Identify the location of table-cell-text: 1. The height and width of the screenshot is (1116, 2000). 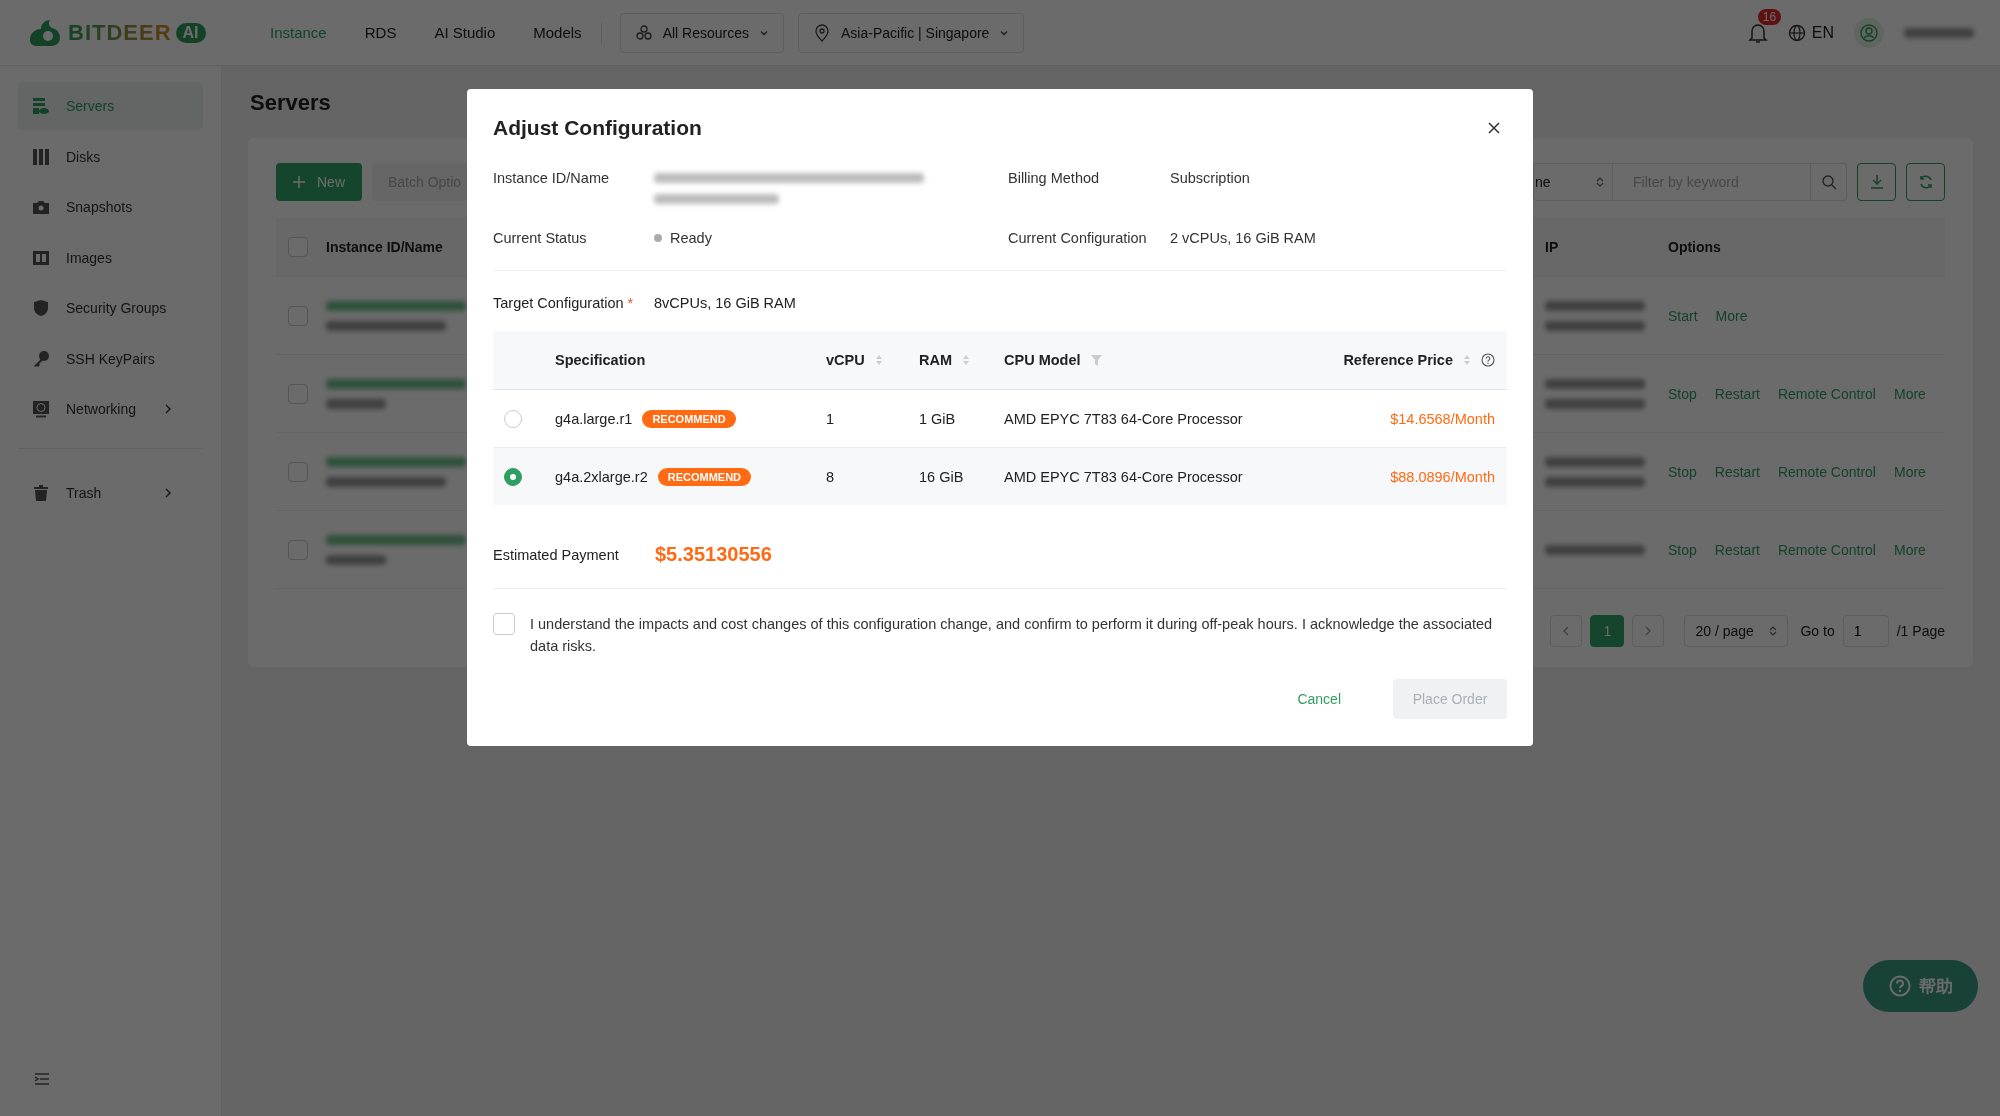
(831, 418).